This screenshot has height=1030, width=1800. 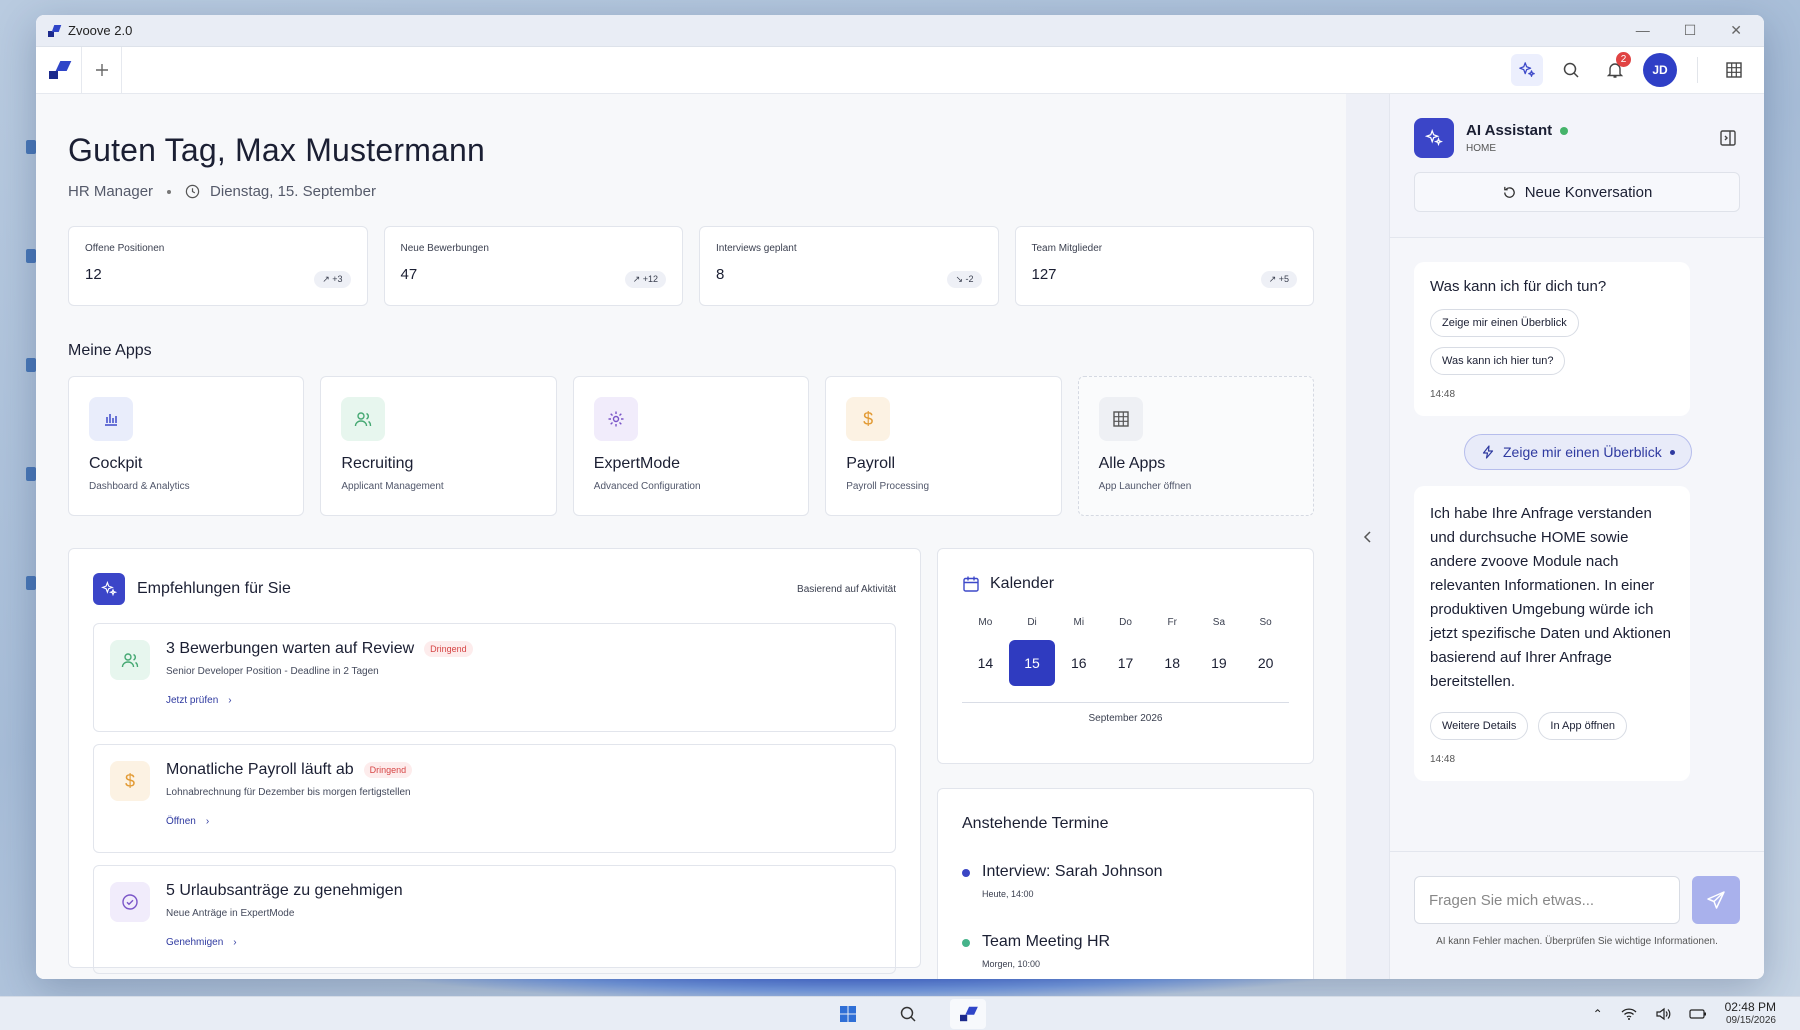 What do you see at coordinates (1629, 1014) in the screenshot?
I see `wifi-icon` at bounding box center [1629, 1014].